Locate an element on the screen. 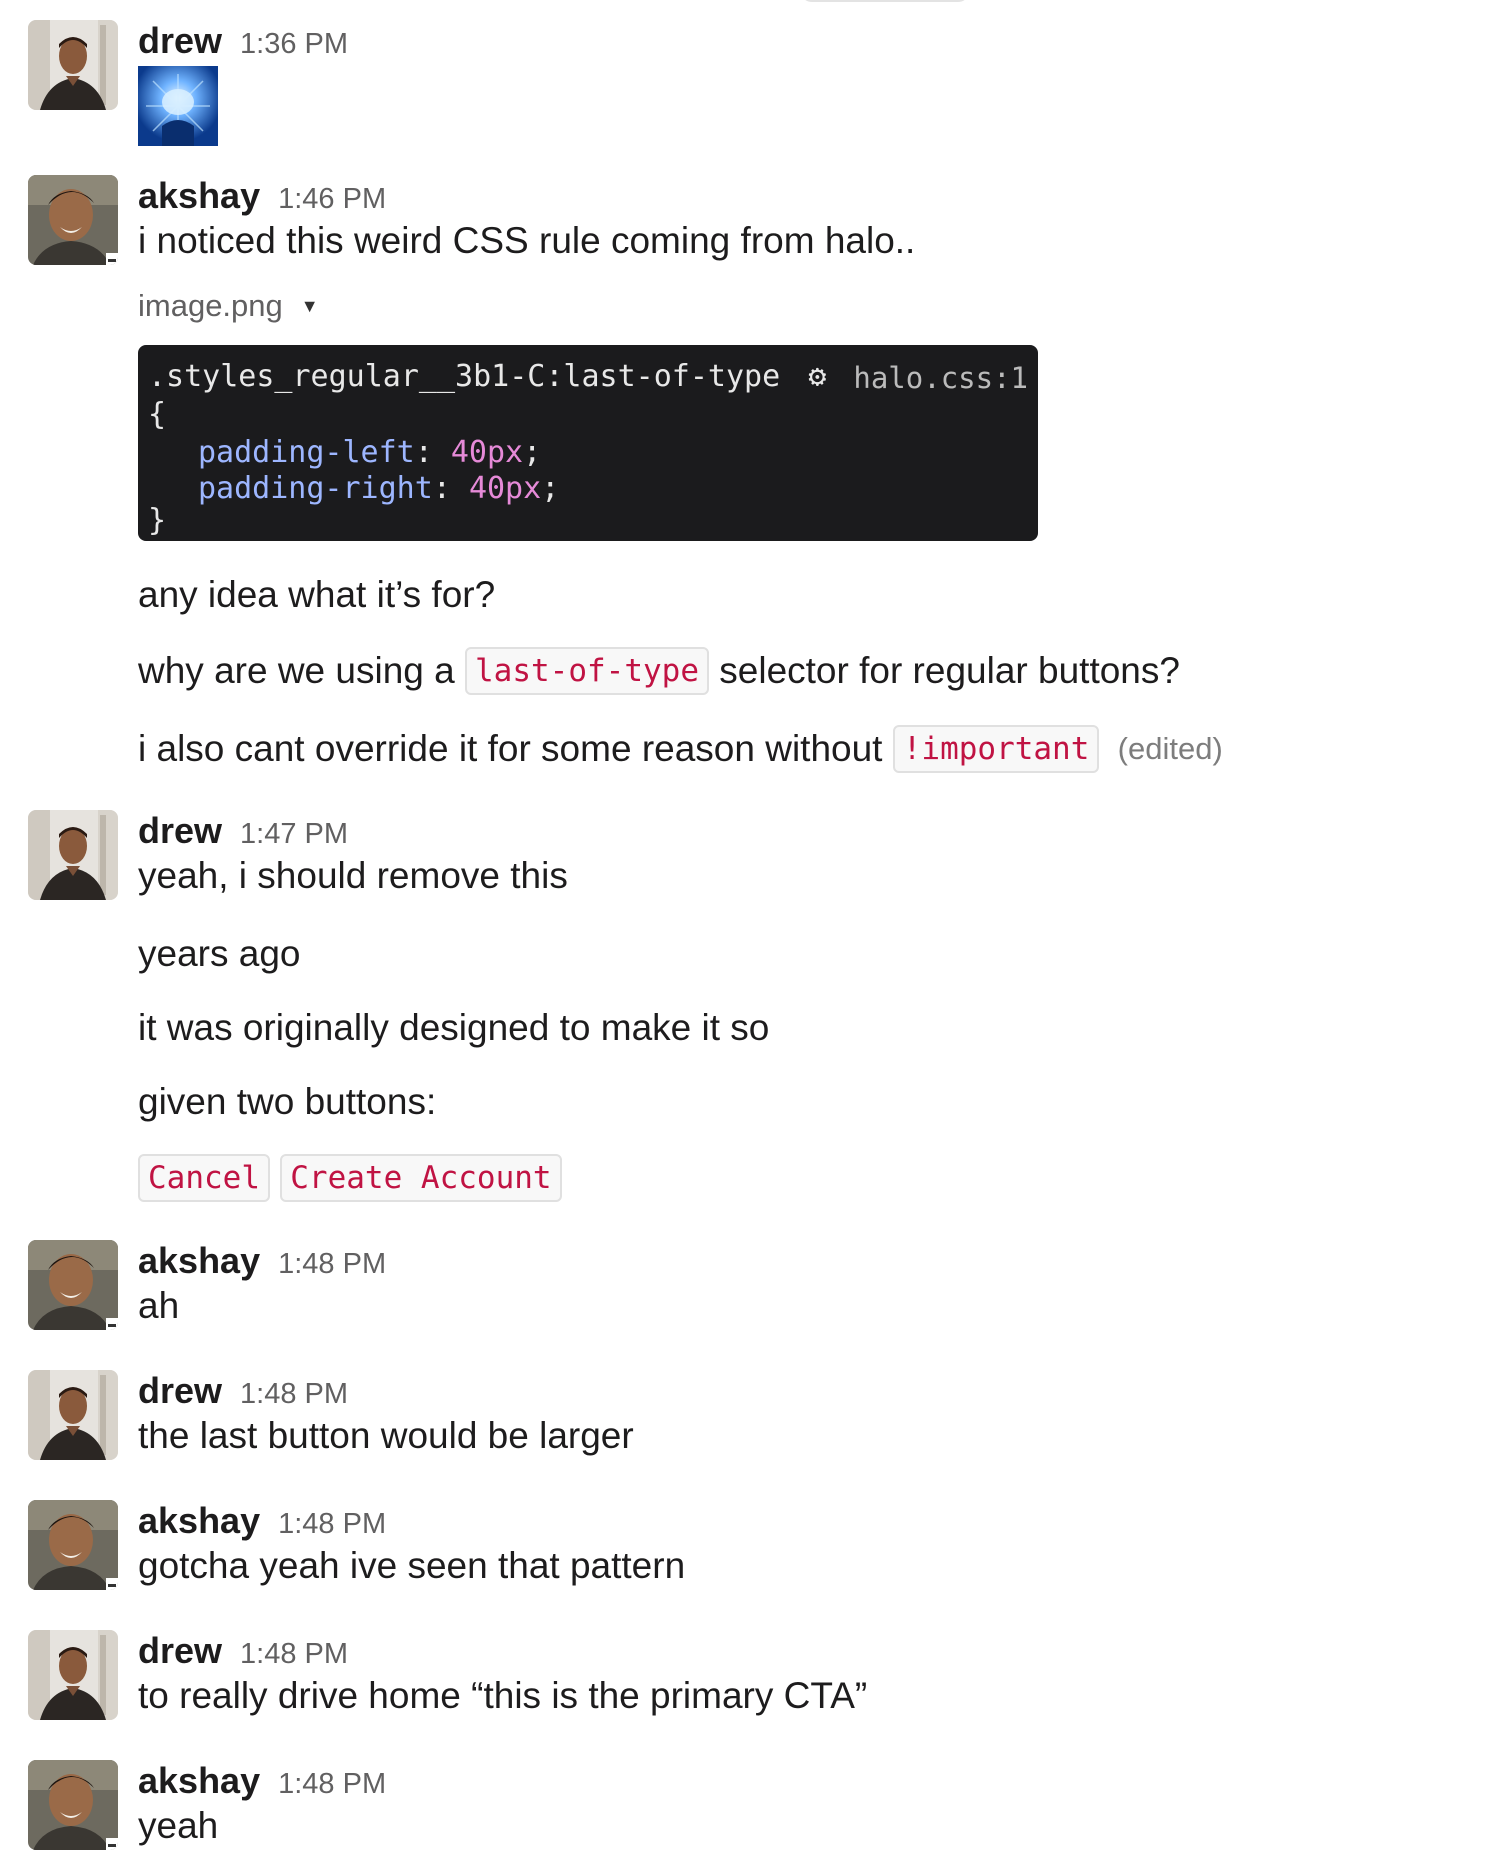 The image size is (1498, 1870). gear-icon: ⚙ is located at coordinates (817, 376).